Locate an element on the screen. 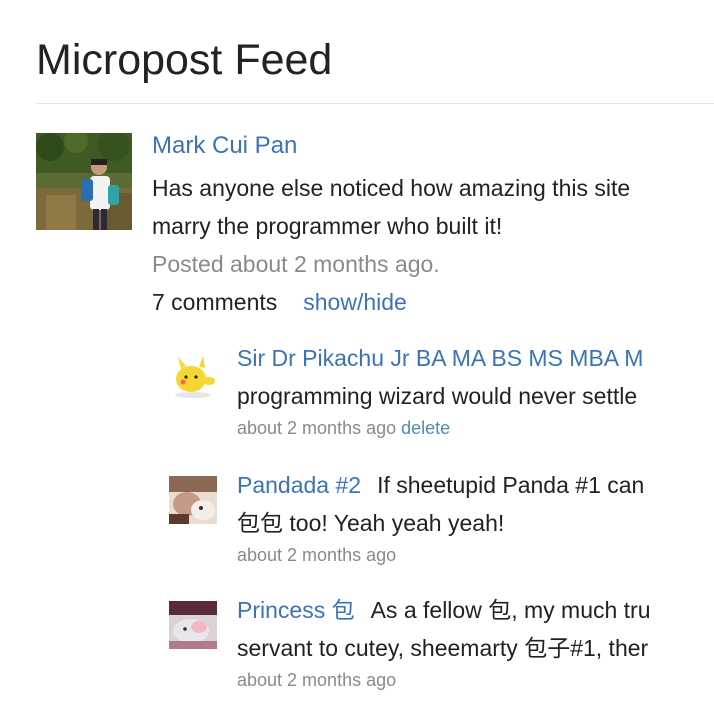 The height and width of the screenshot is (713, 714). comment-text: servant to cutey, sheemarty 包子#1, ther is located at coordinates (443, 648).